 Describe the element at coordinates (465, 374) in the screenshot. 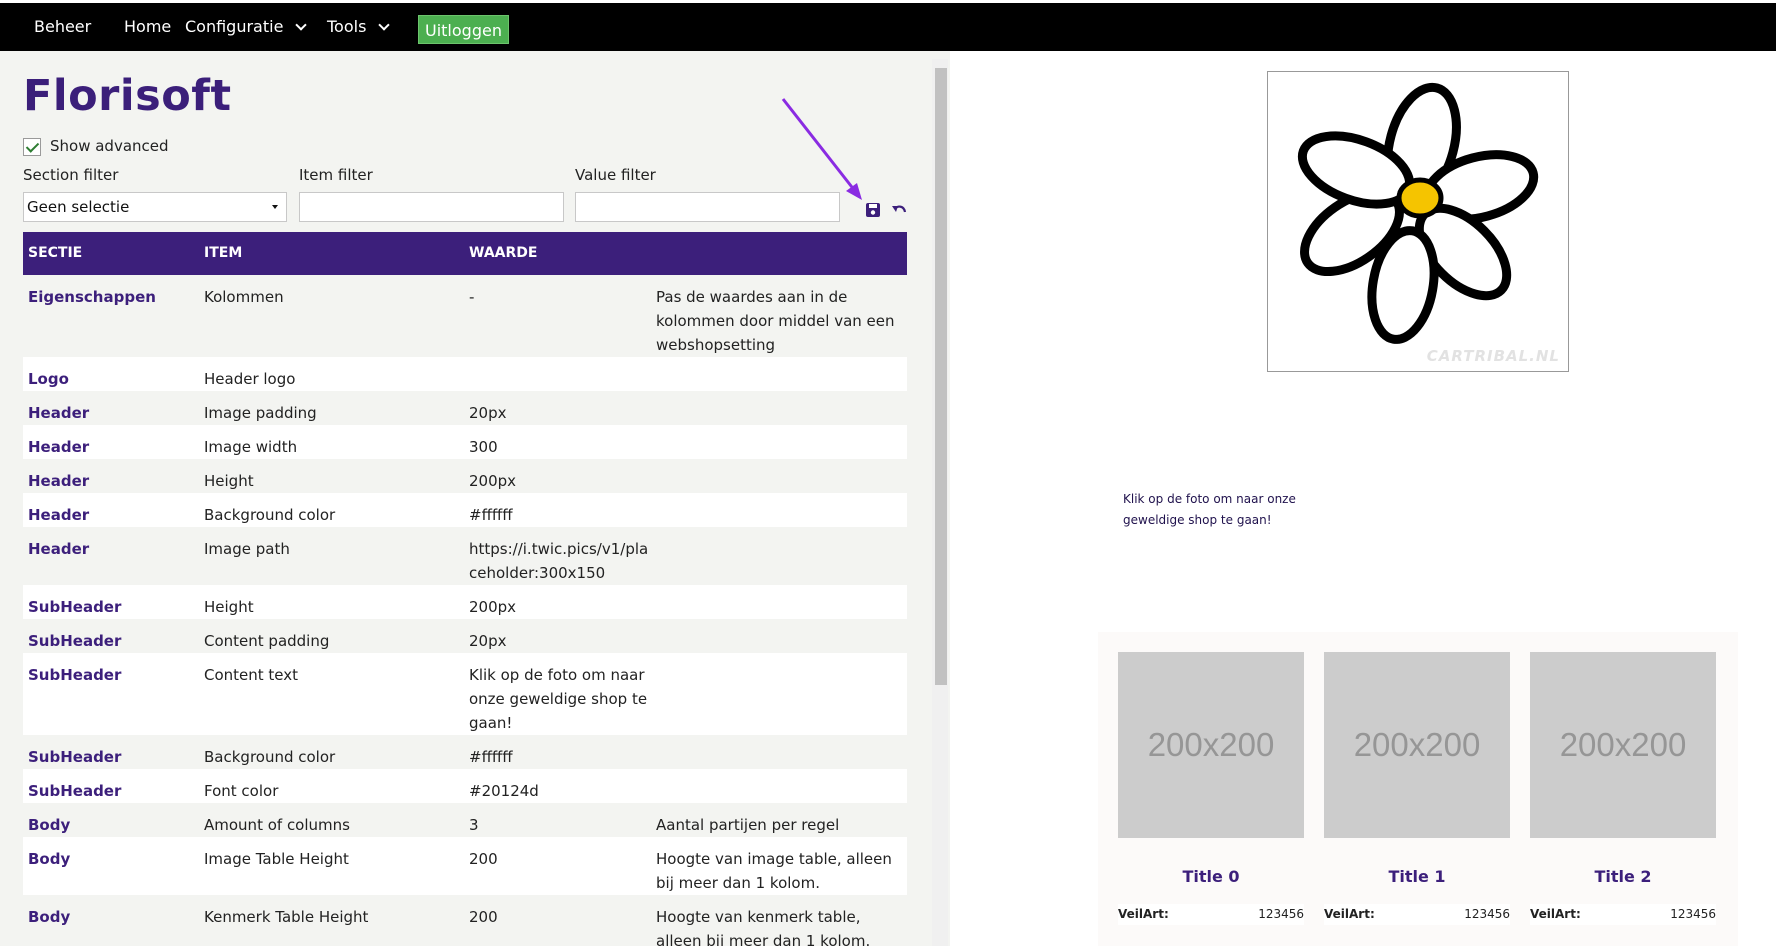

I see `table-row: Logo Header logo` at that location.